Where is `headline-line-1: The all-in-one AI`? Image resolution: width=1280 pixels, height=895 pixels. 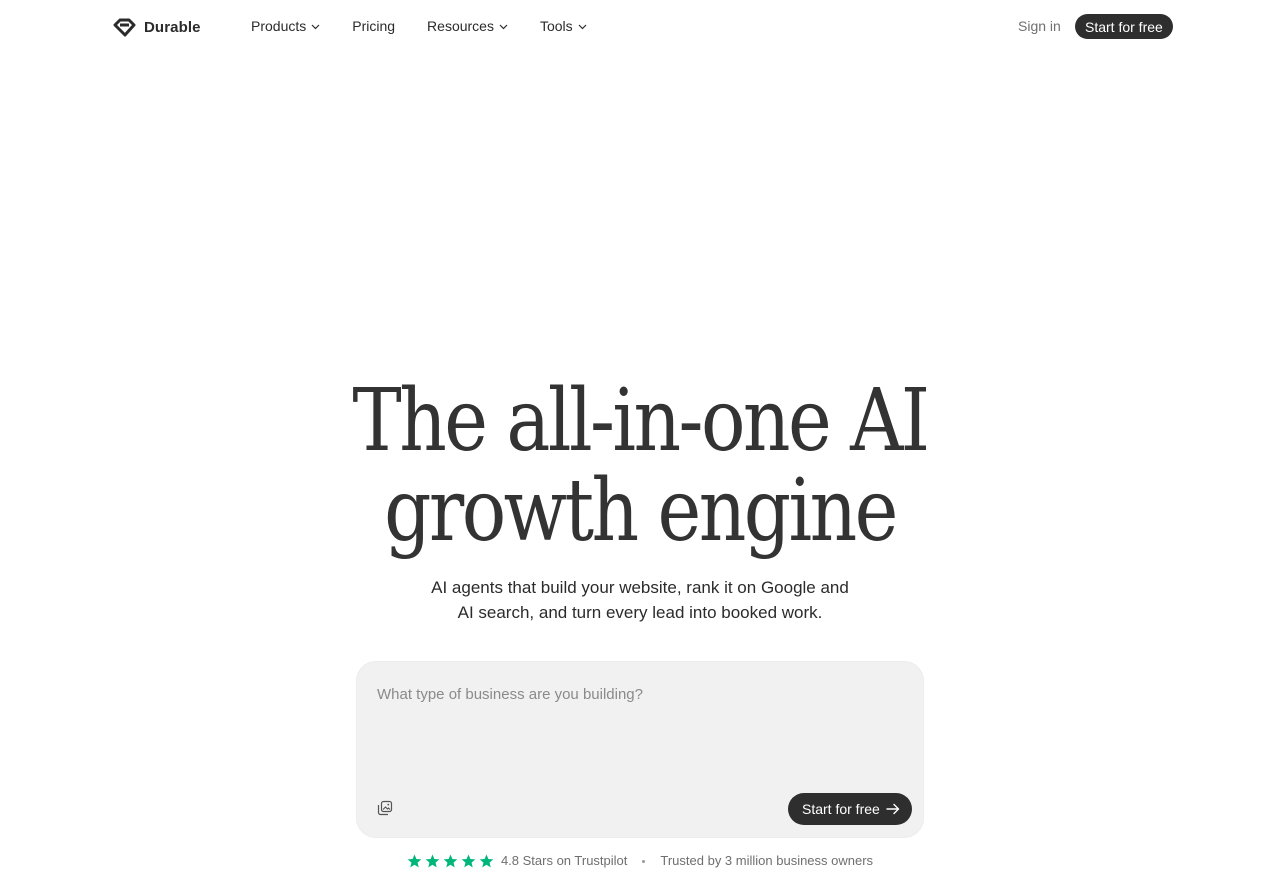
headline-line-1: The all-in-one AI is located at coordinates (641, 421).